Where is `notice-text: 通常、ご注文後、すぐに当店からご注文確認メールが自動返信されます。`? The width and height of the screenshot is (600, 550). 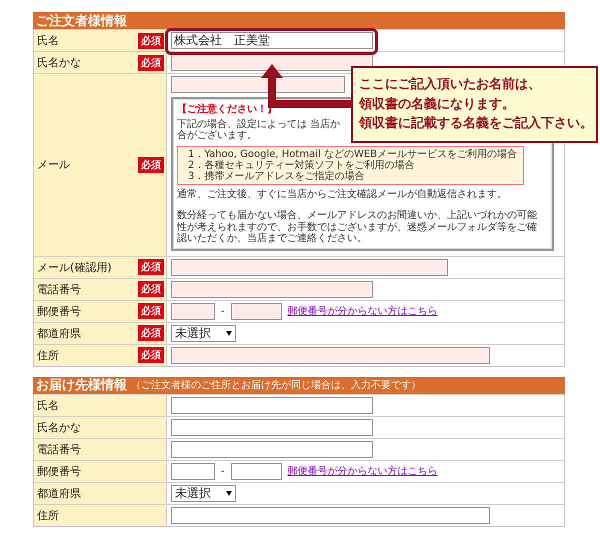
notice-text: 通常、ご注文後、すぐに当店からご注文確認メールが自動返信されます。 is located at coordinates (342, 194).